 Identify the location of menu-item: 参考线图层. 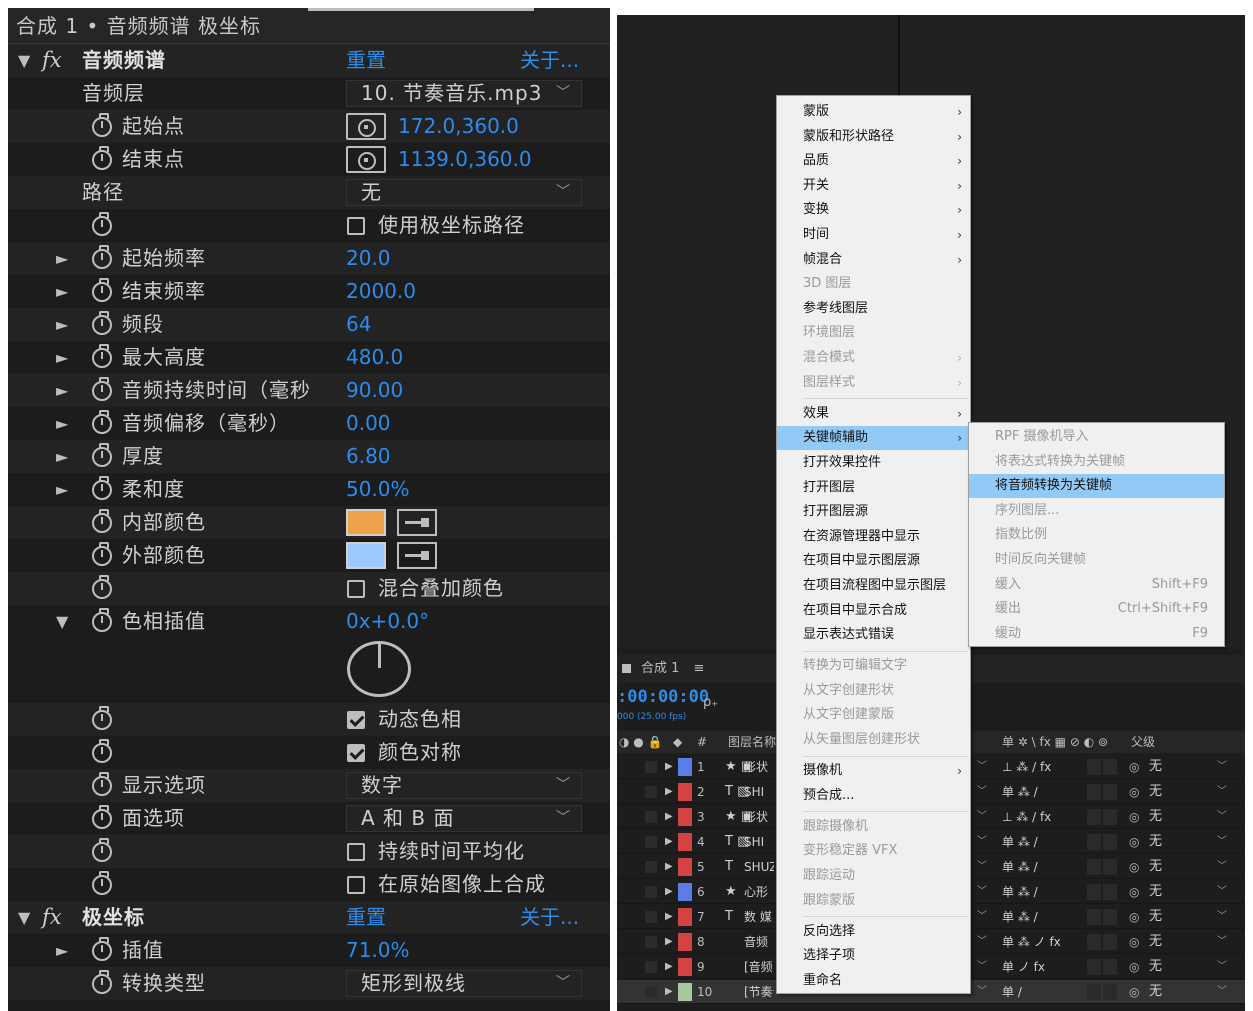
(873, 309).